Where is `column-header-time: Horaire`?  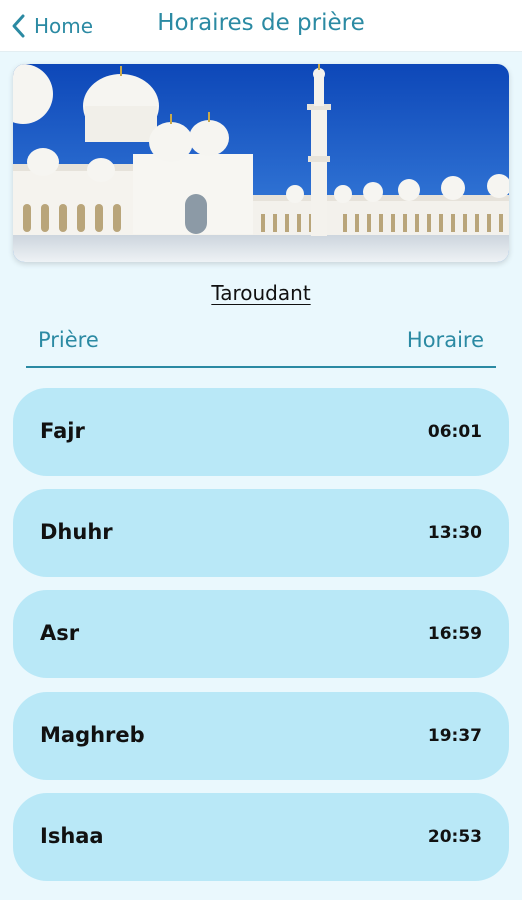
column-header-time: Horaire is located at coordinates (445, 340).